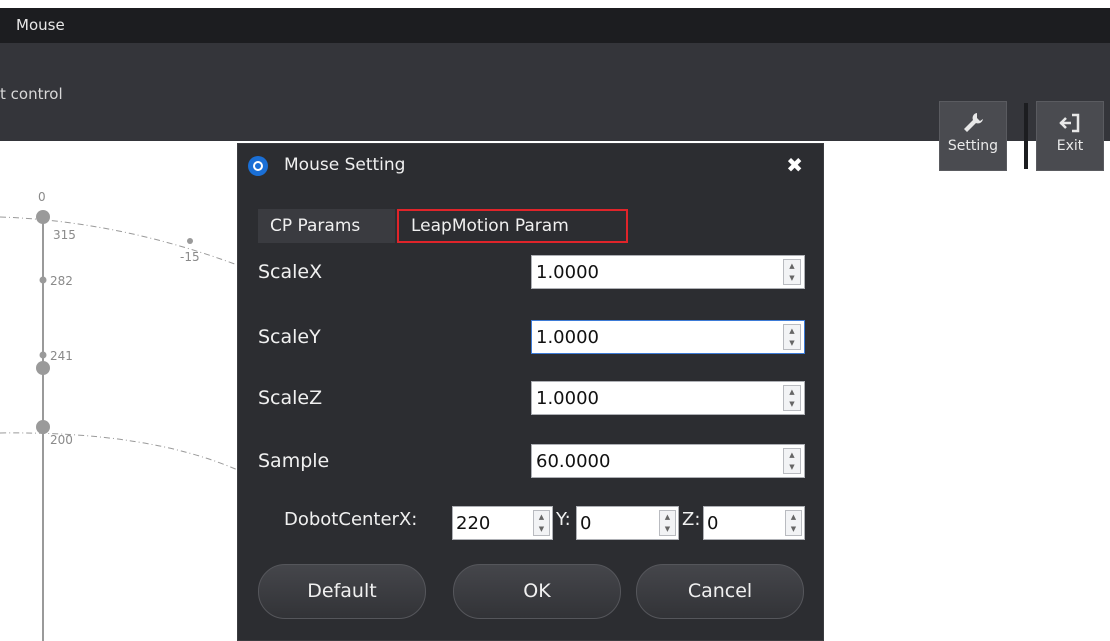 The width and height of the screenshot is (1110, 641). I want to click on plot-label-282: 282, so click(61, 281).